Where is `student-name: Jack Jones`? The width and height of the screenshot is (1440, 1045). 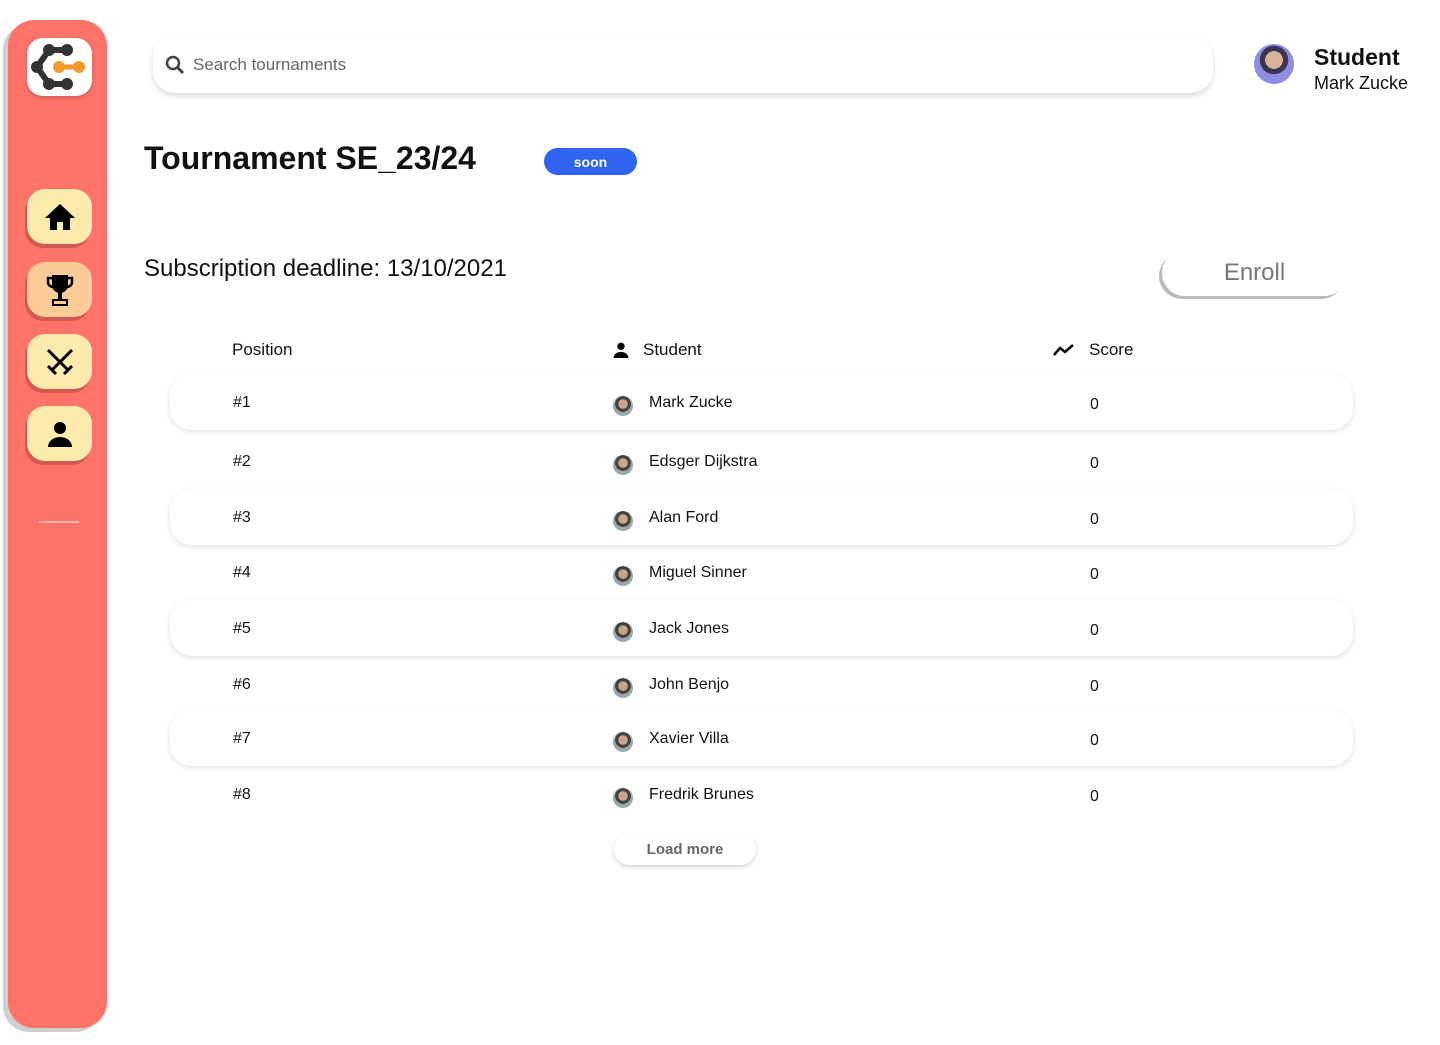 student-name: Jack Jones is located at coordinates (689, 628).